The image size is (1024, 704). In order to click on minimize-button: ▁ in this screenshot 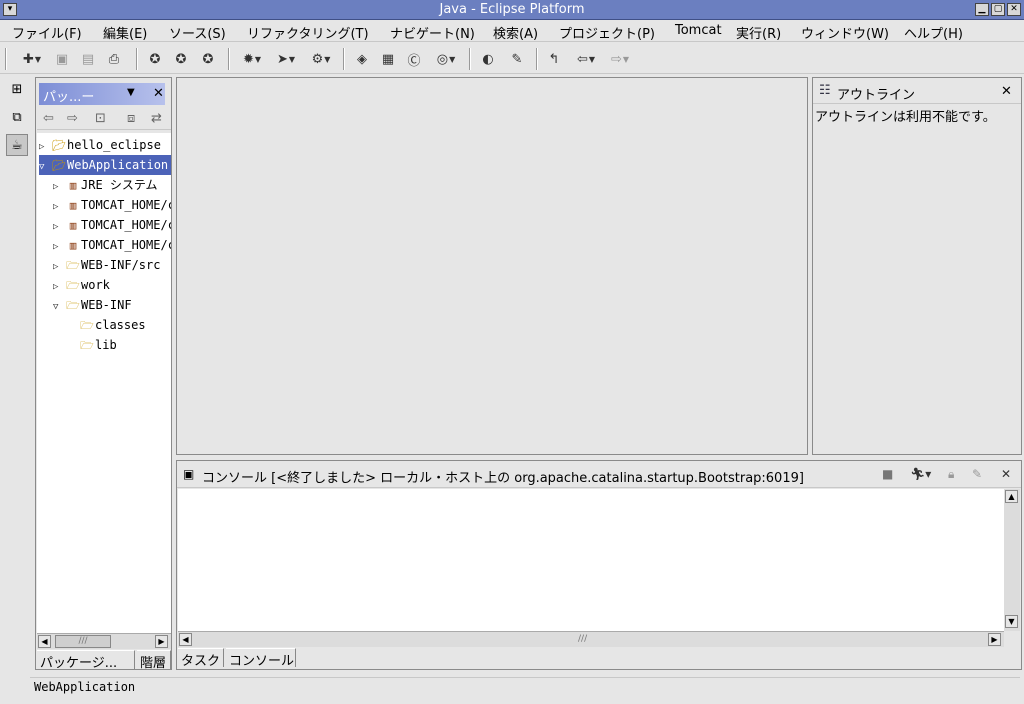, I will do `click(982, 9)`.